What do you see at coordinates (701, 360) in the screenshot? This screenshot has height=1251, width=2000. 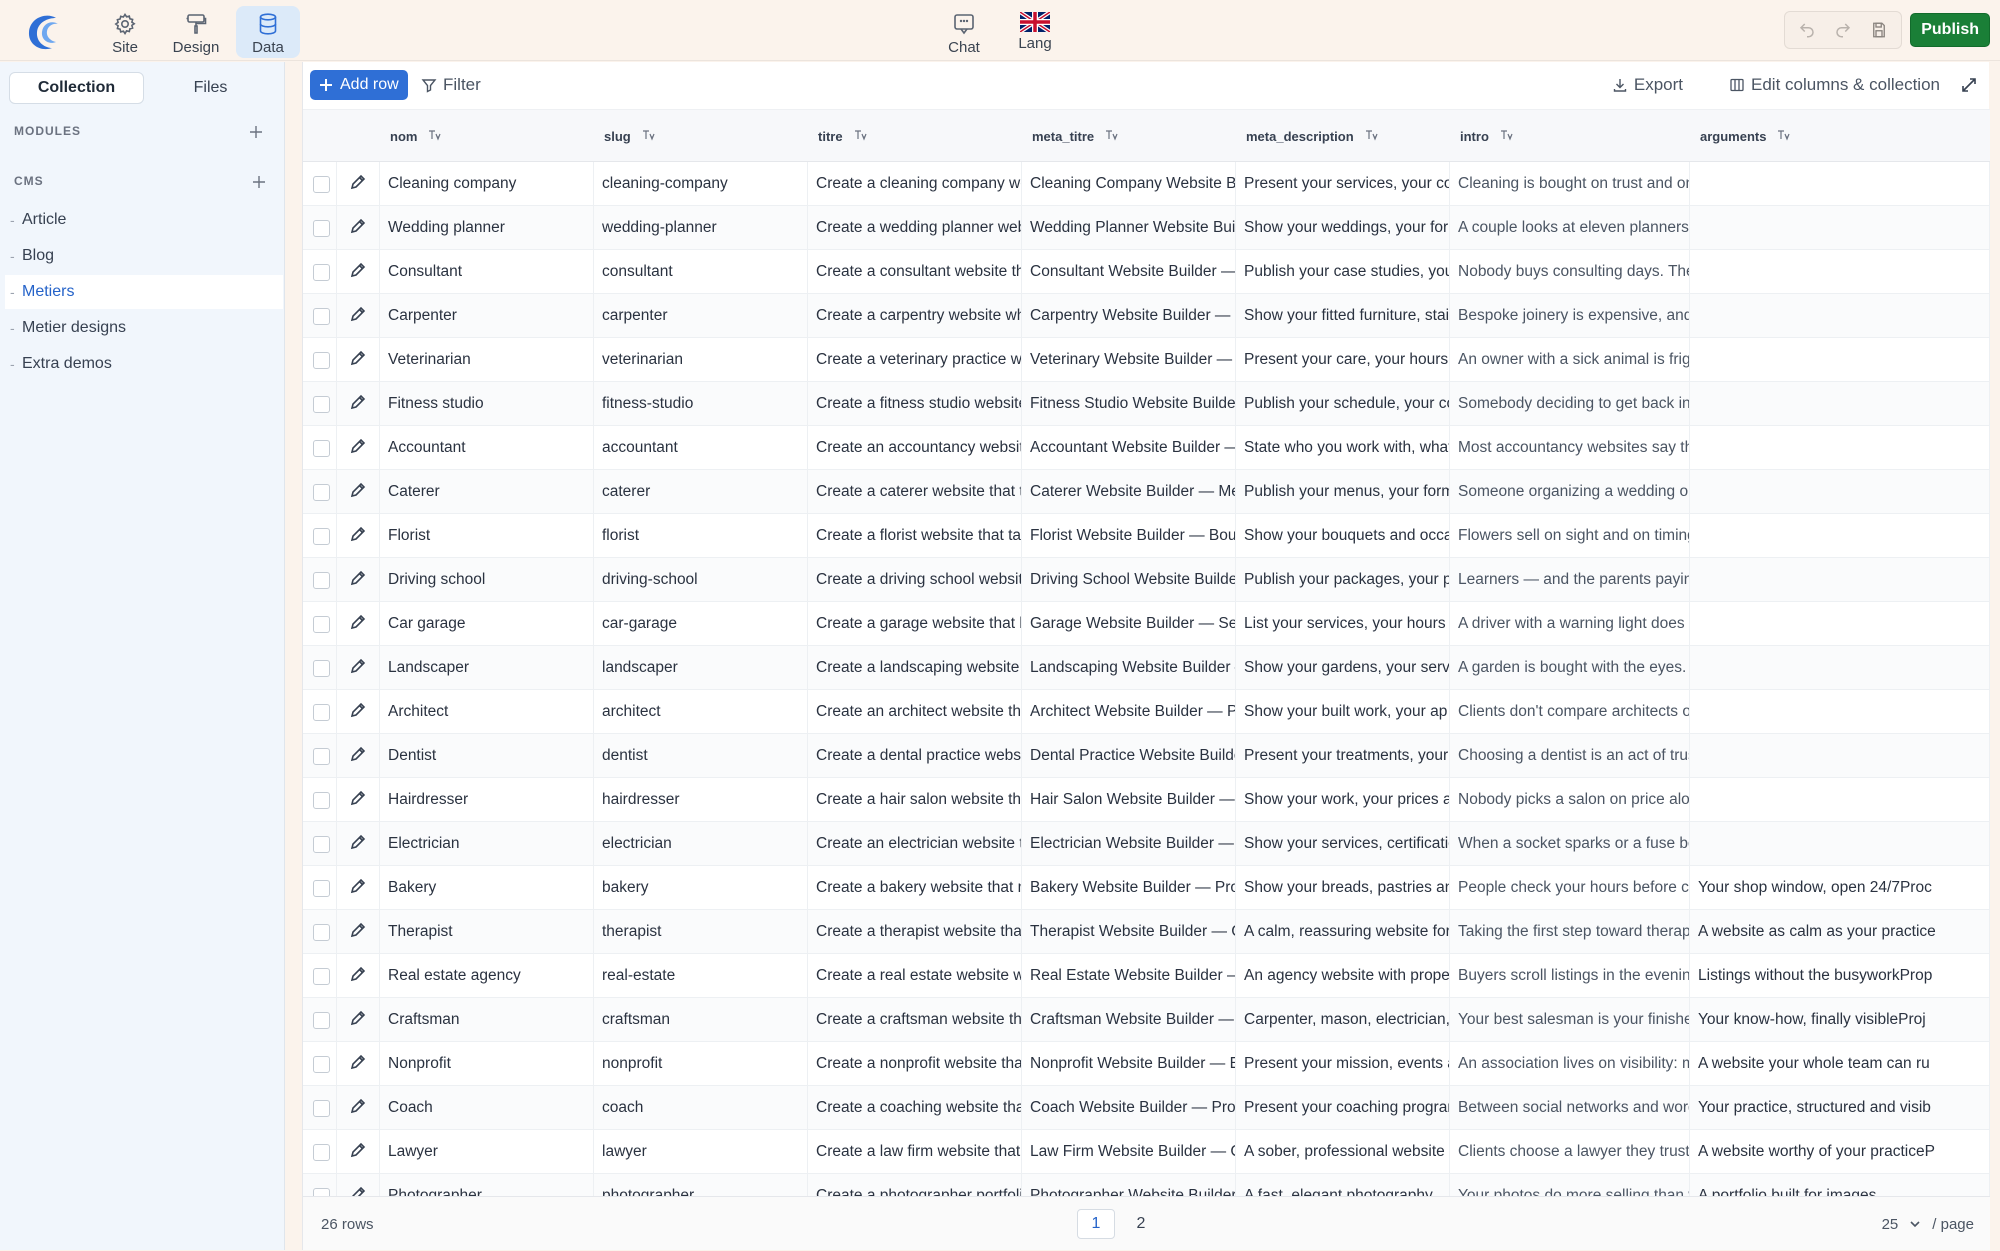 I see `cell-slug: veterinarian` at bounding box center [701, 360].